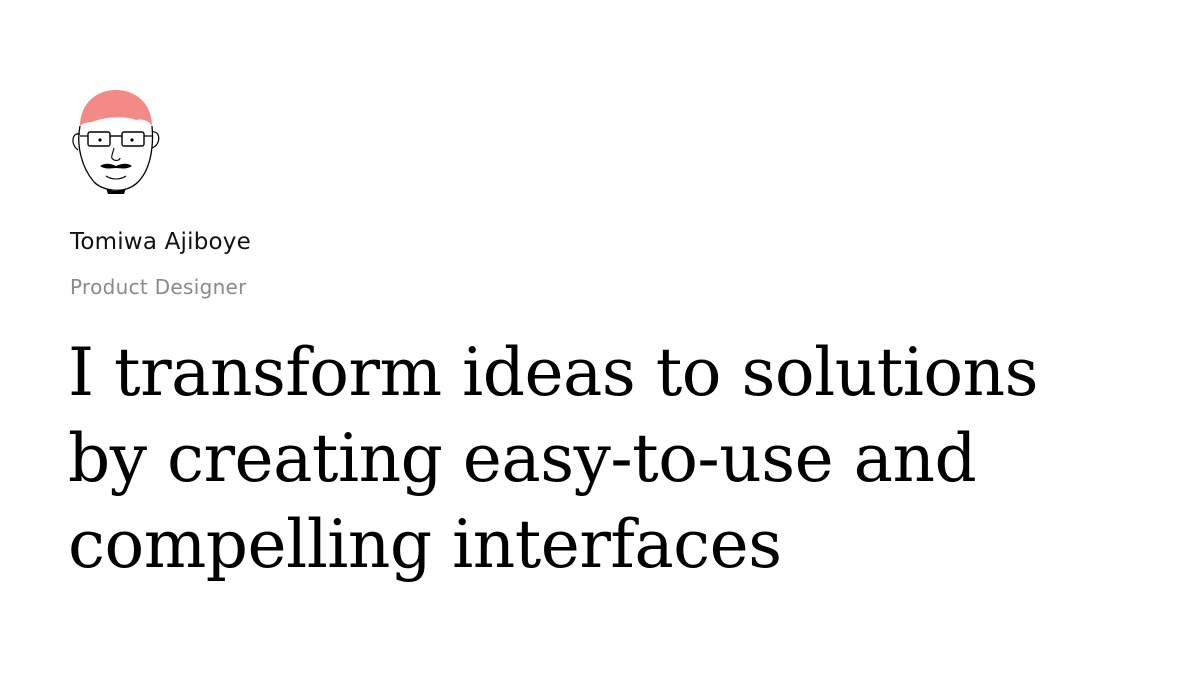 This screenshot has height=675, width=1200. I want to click on hero-line: by creating easy-to-use and, so click(522, 458).